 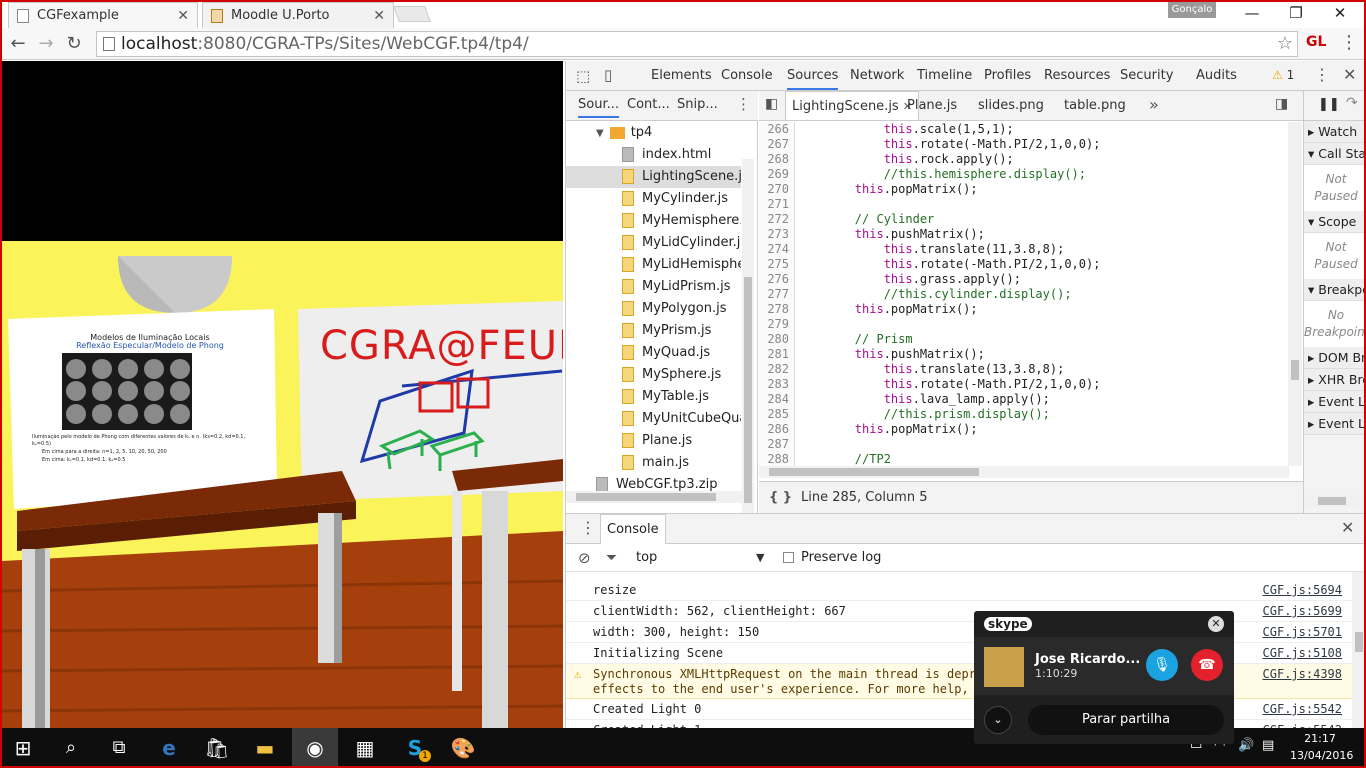 What do you see at coordinates (298, 15) in the screenshot?
I see `browser-tab-moodle: Moodle U.Porto ✕` at bounding box center [298, 15].